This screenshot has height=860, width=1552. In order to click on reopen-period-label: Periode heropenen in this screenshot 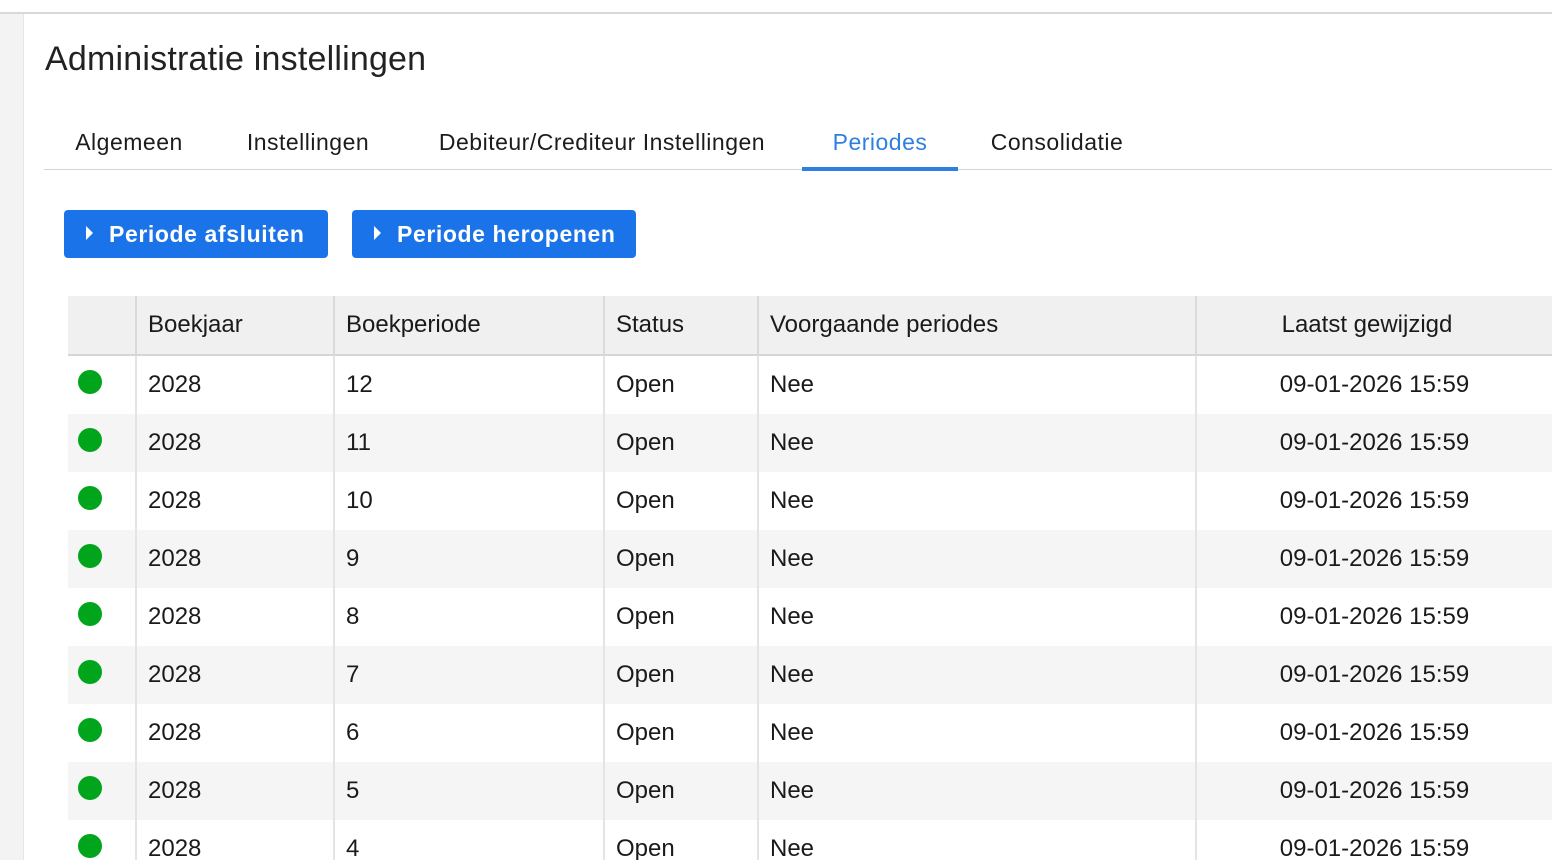, I will do `click(506, 233)`.